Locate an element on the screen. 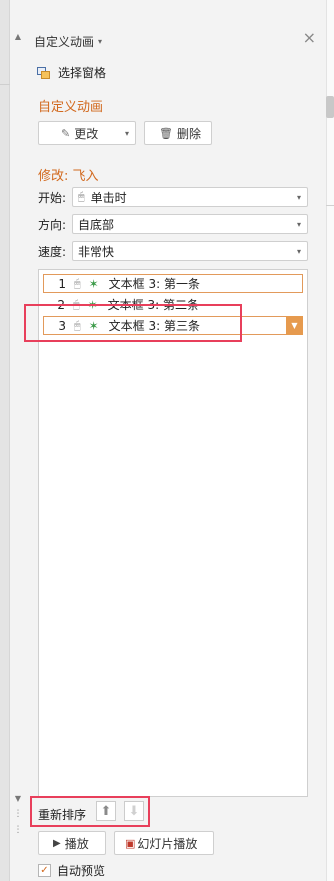 The image size is (334, 881). direction-row: 方向: 自底部 ▾ is located at coordinates (173, 224).